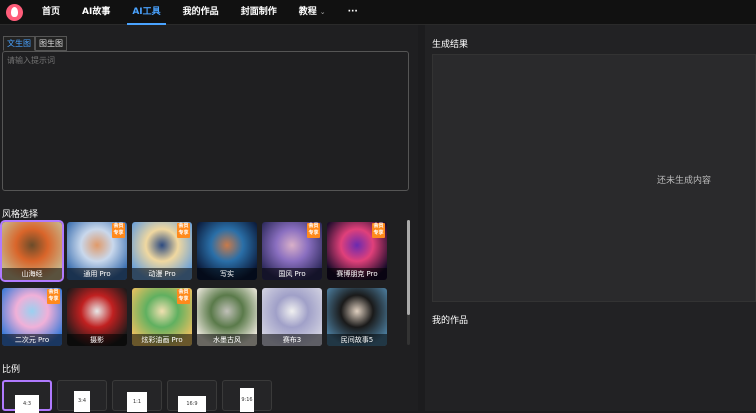 This screenshot has height=413, width=756. I want to click on ratio-option: 4:3, so click(27, 396).